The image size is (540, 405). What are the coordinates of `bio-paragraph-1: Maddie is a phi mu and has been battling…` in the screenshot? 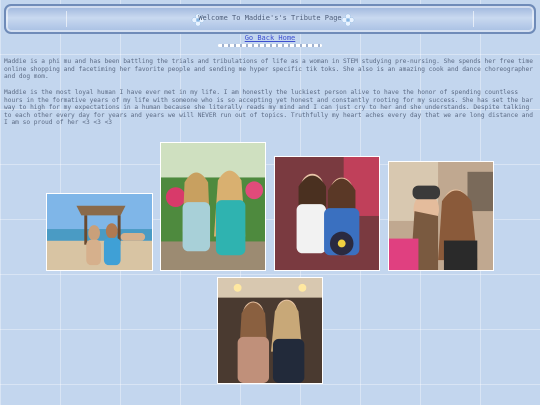 It's located at (268, 69).